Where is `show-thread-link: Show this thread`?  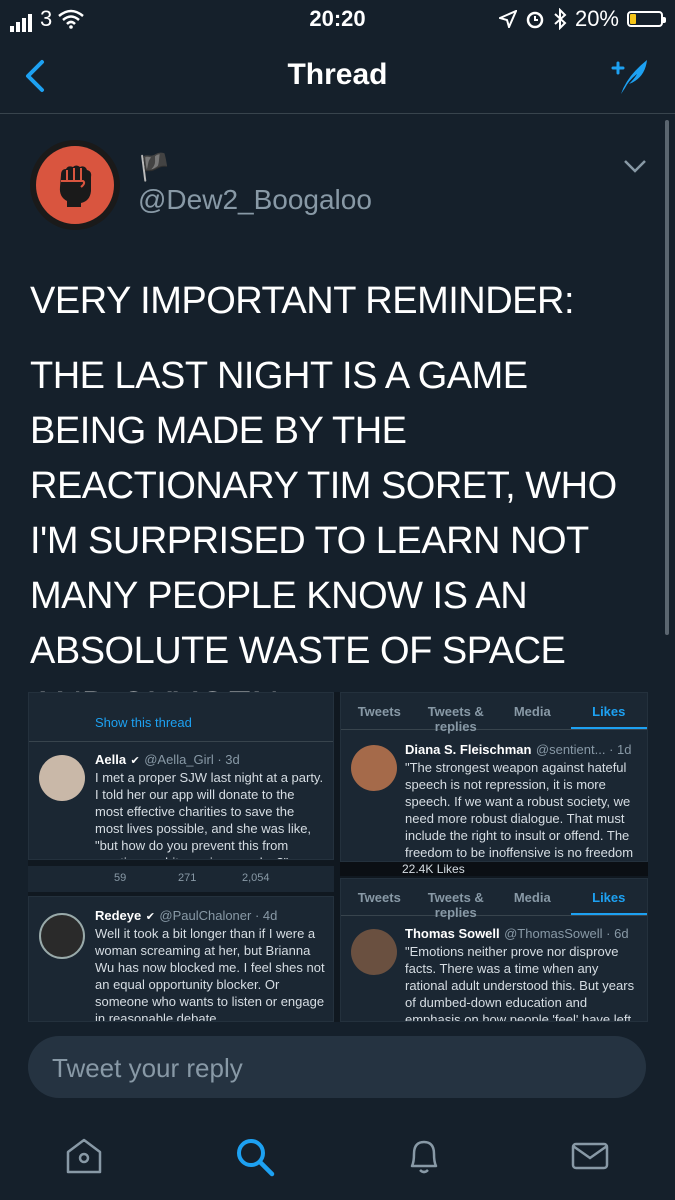 show-thread-link: Show this thread is located at coordinates (143, 722).